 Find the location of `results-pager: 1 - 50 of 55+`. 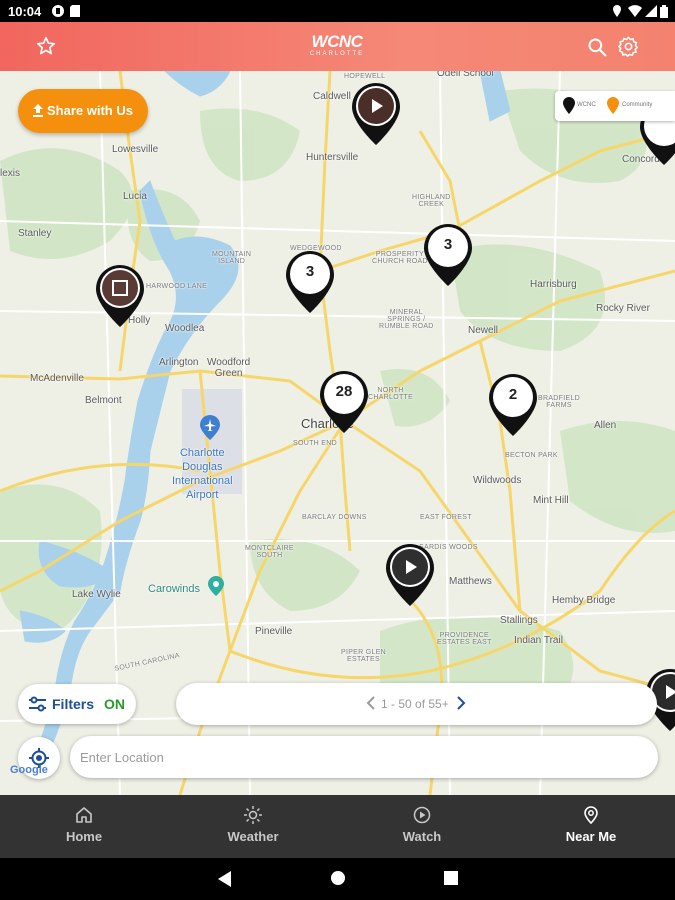

results-pager: 1 - 50 of 55+ is located at coordinates (416, 704).